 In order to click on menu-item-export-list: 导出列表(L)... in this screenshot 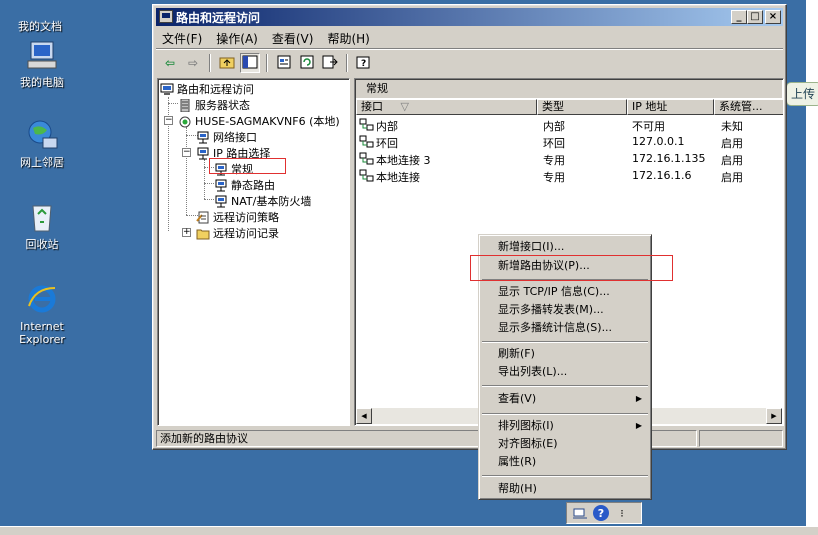, I will do `click(565, 371)`.